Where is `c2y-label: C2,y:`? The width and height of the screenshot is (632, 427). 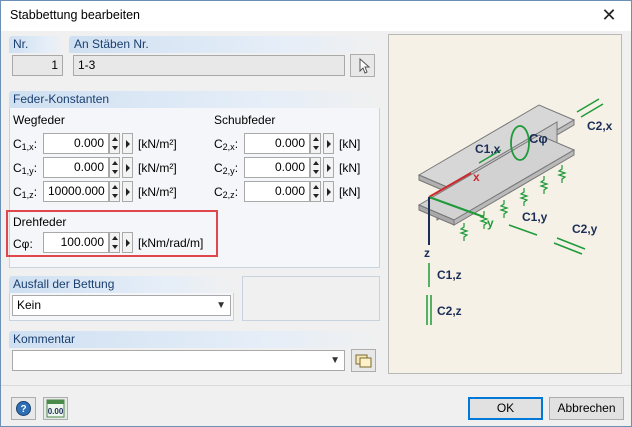 c2y-label: C2,y: is located at coordinates (226, 168).